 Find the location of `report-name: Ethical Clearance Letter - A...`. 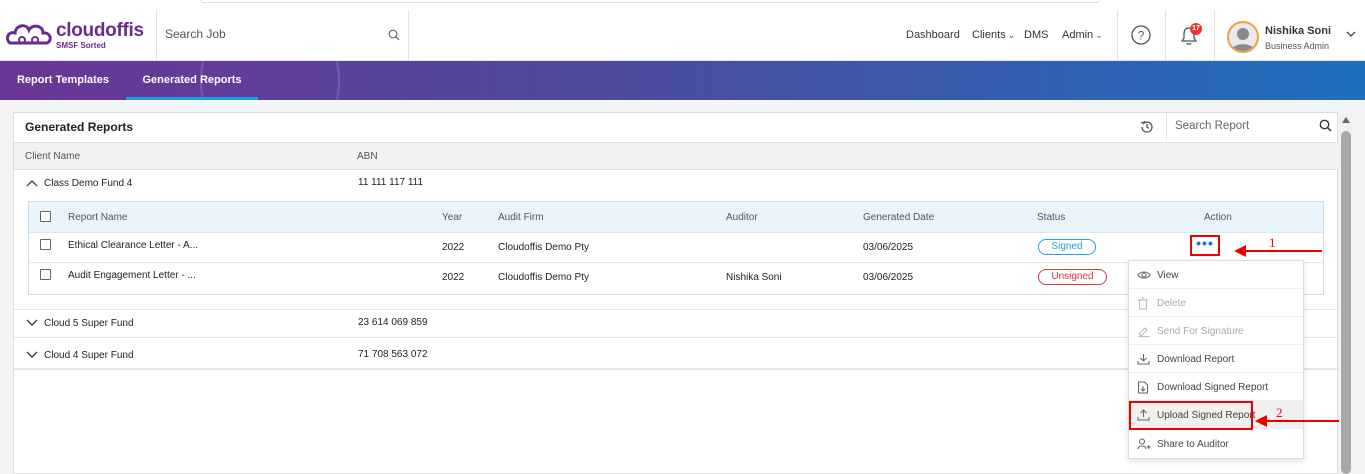

report-name: Ethical Clearance Letter - A... is located at coordinates (133, 245).